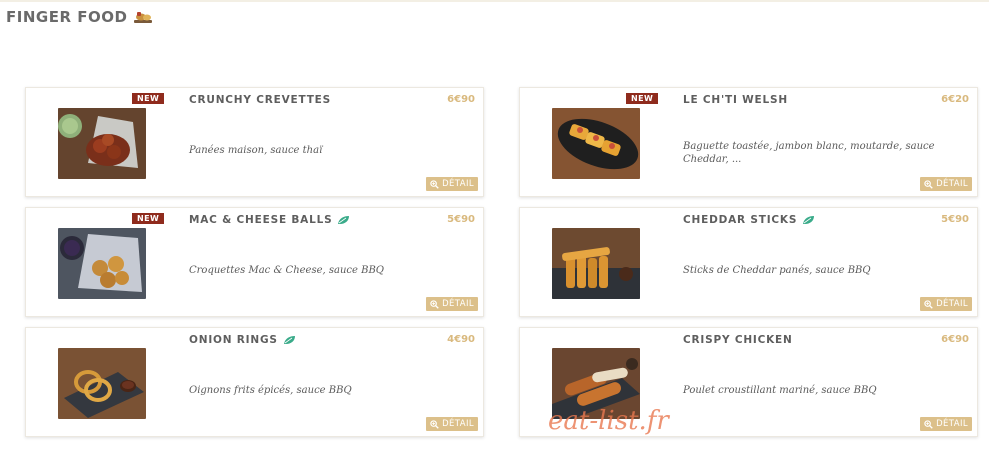  I want to click on item-name: CRUNCHY CREVETTES, so click(260, 100).